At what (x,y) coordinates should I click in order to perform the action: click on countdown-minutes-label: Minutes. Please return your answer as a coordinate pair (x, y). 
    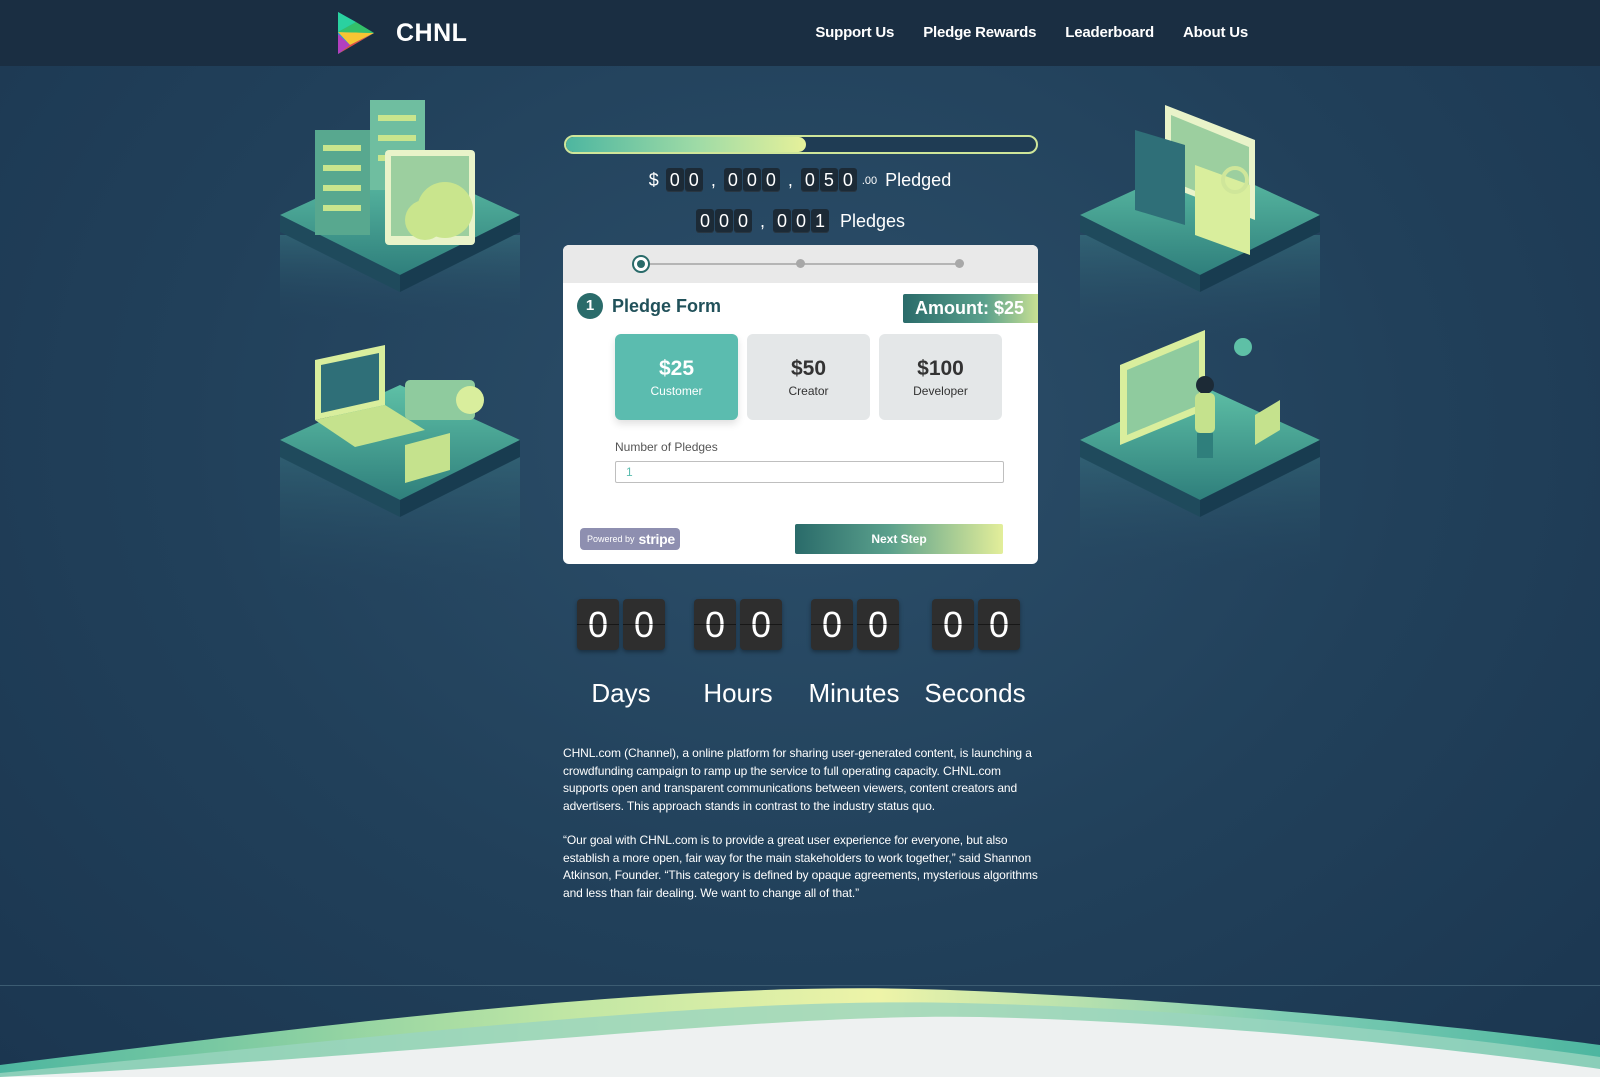
    Looking at the image, I should click on (854, 693).